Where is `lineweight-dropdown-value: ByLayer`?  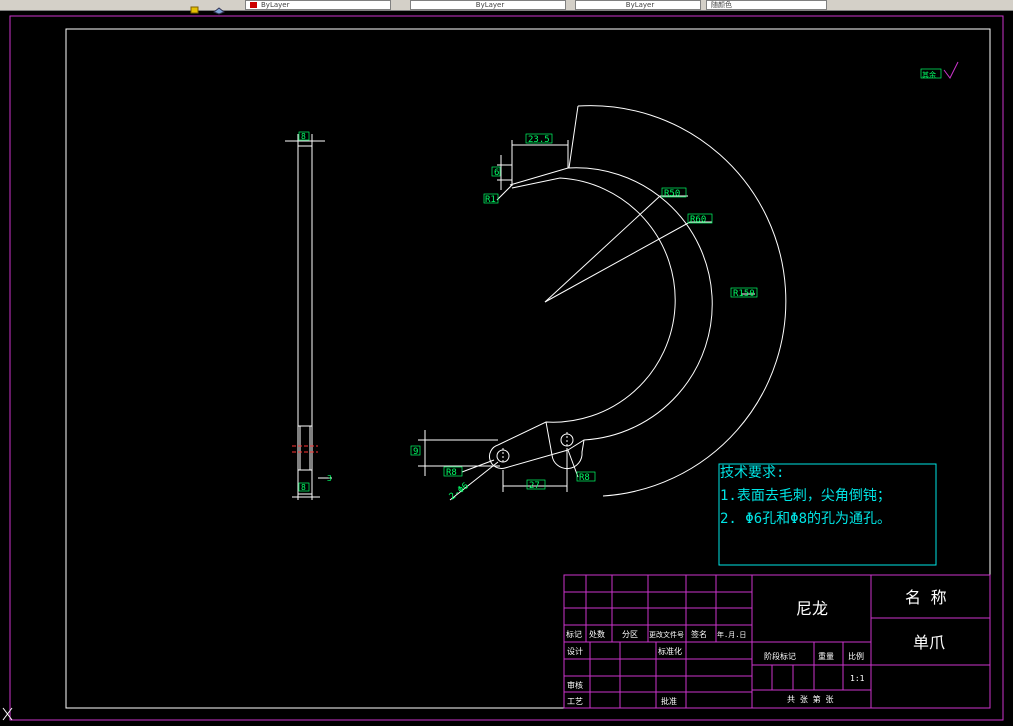 lineweight-dropdown-value: ByLayer is located at coordinates (640, 5).